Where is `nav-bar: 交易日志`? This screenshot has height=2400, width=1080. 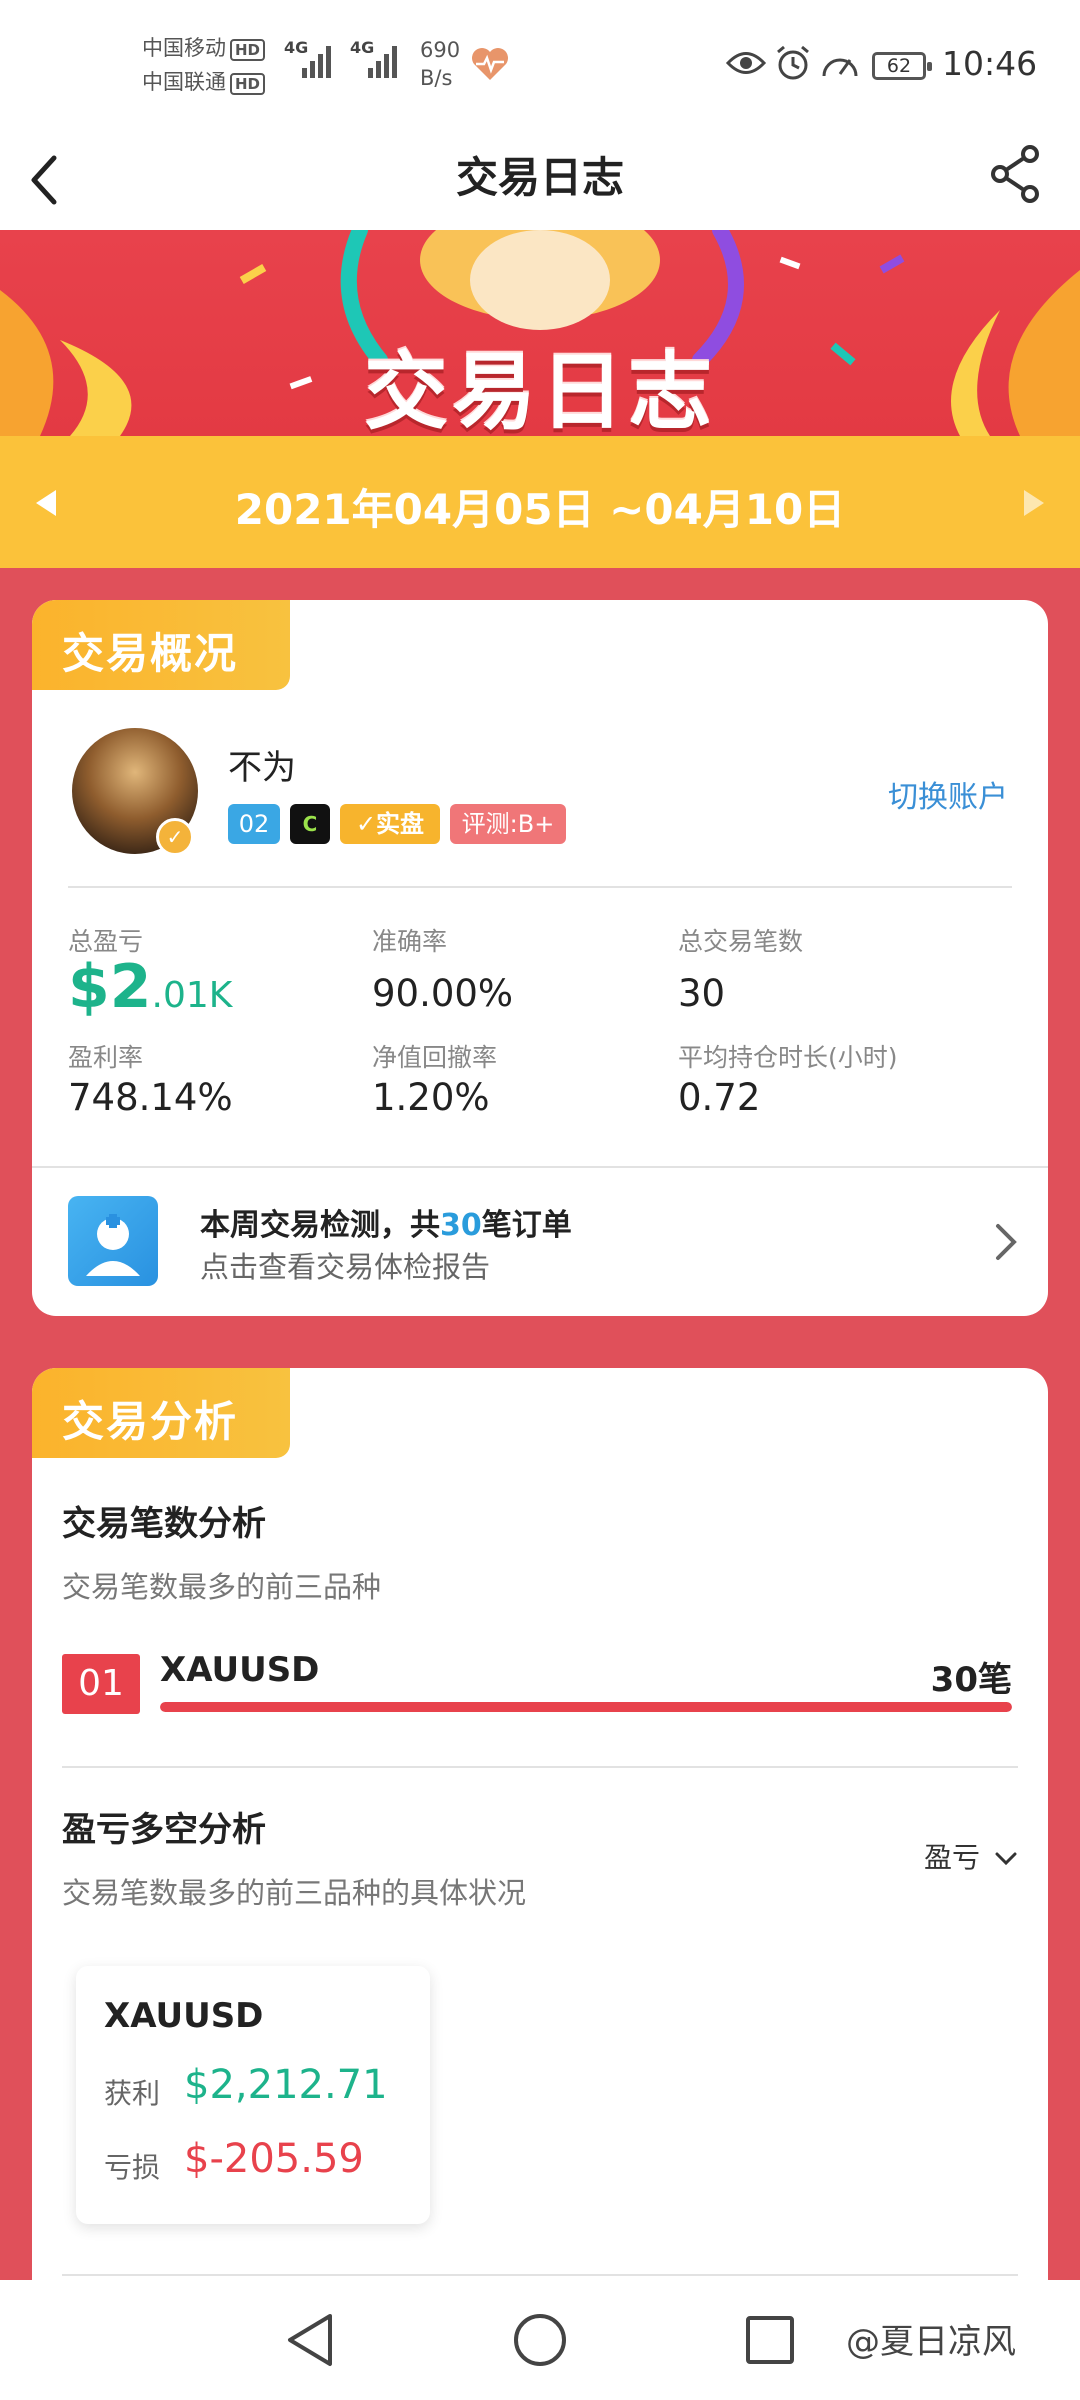
nav-bar: 交易日志 is located at coordinates (540, 180).